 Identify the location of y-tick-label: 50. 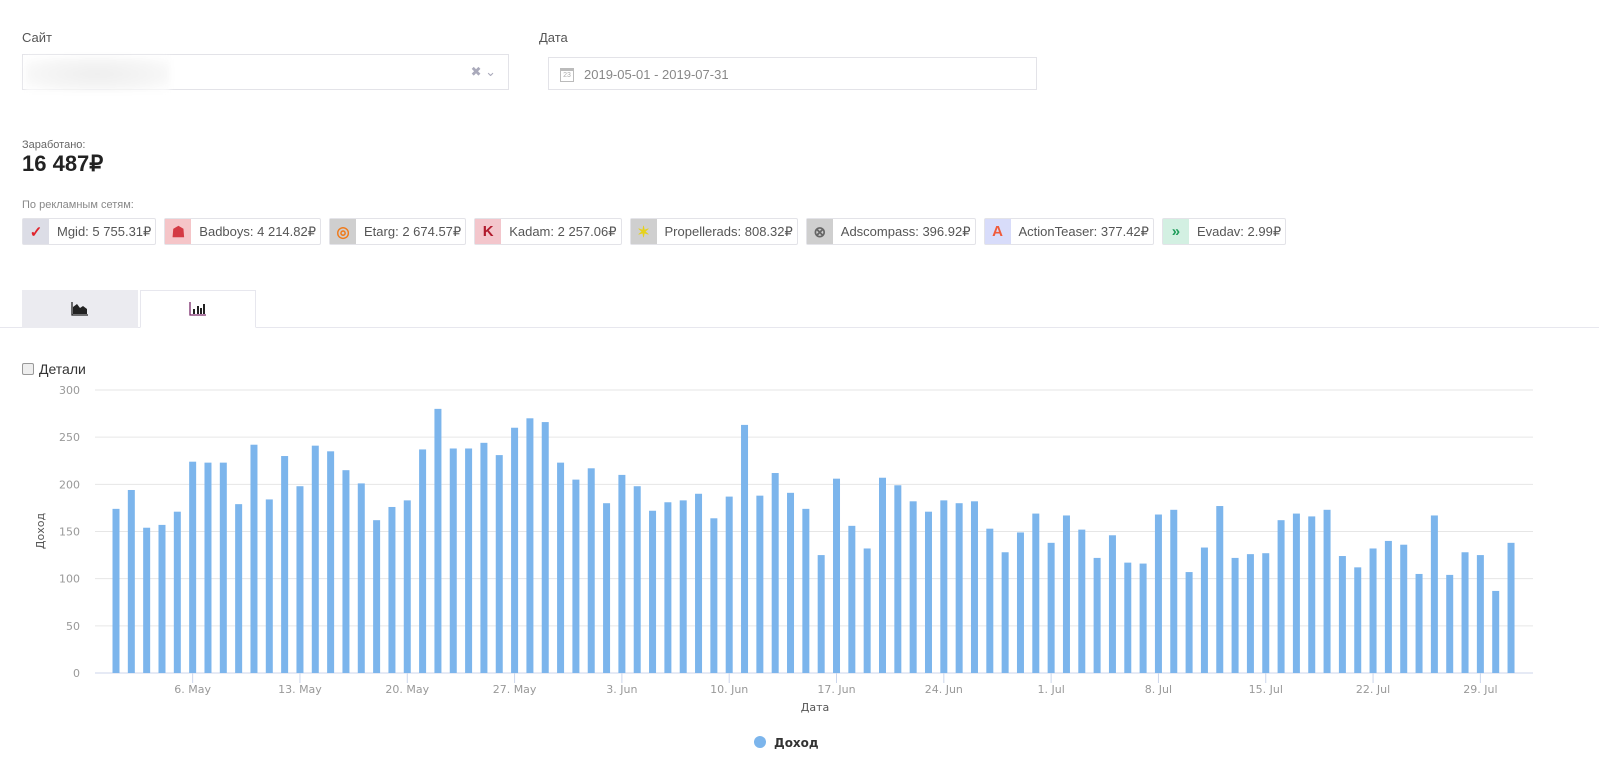
(73, 626).